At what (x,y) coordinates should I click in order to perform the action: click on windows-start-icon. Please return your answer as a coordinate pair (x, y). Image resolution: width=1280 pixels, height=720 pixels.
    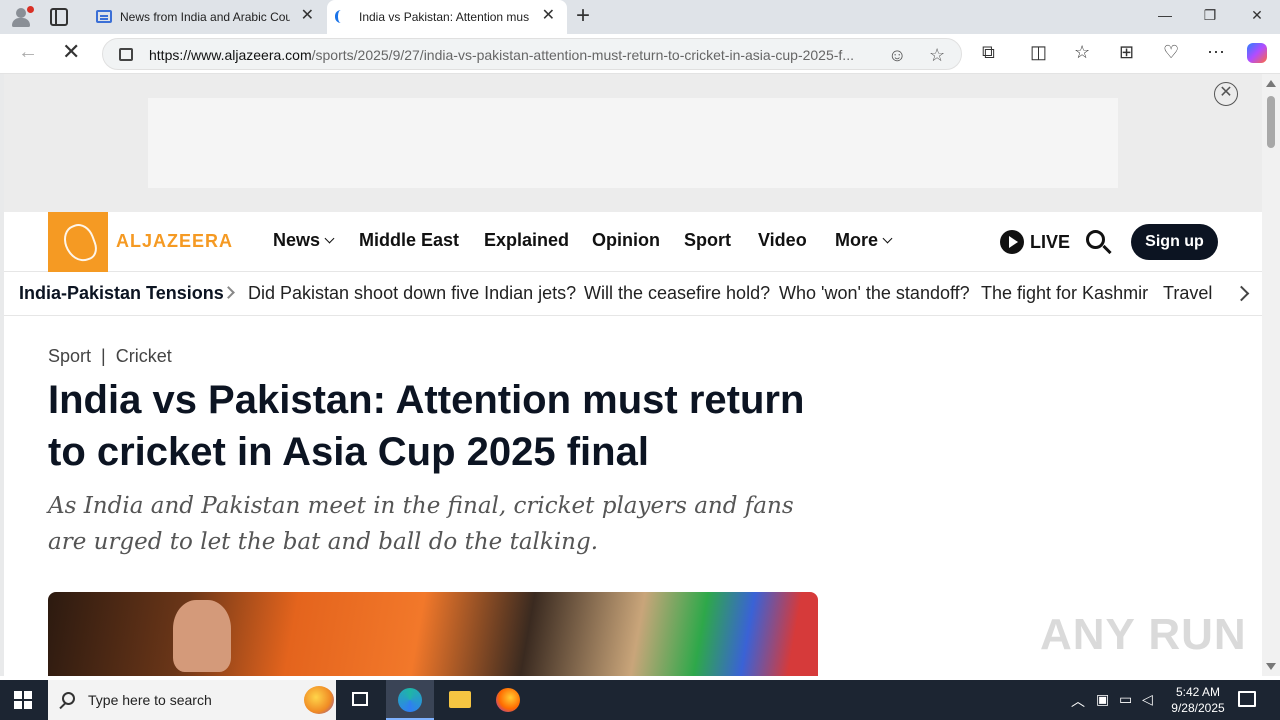
    Looking at the image, I should click on (23, 700).